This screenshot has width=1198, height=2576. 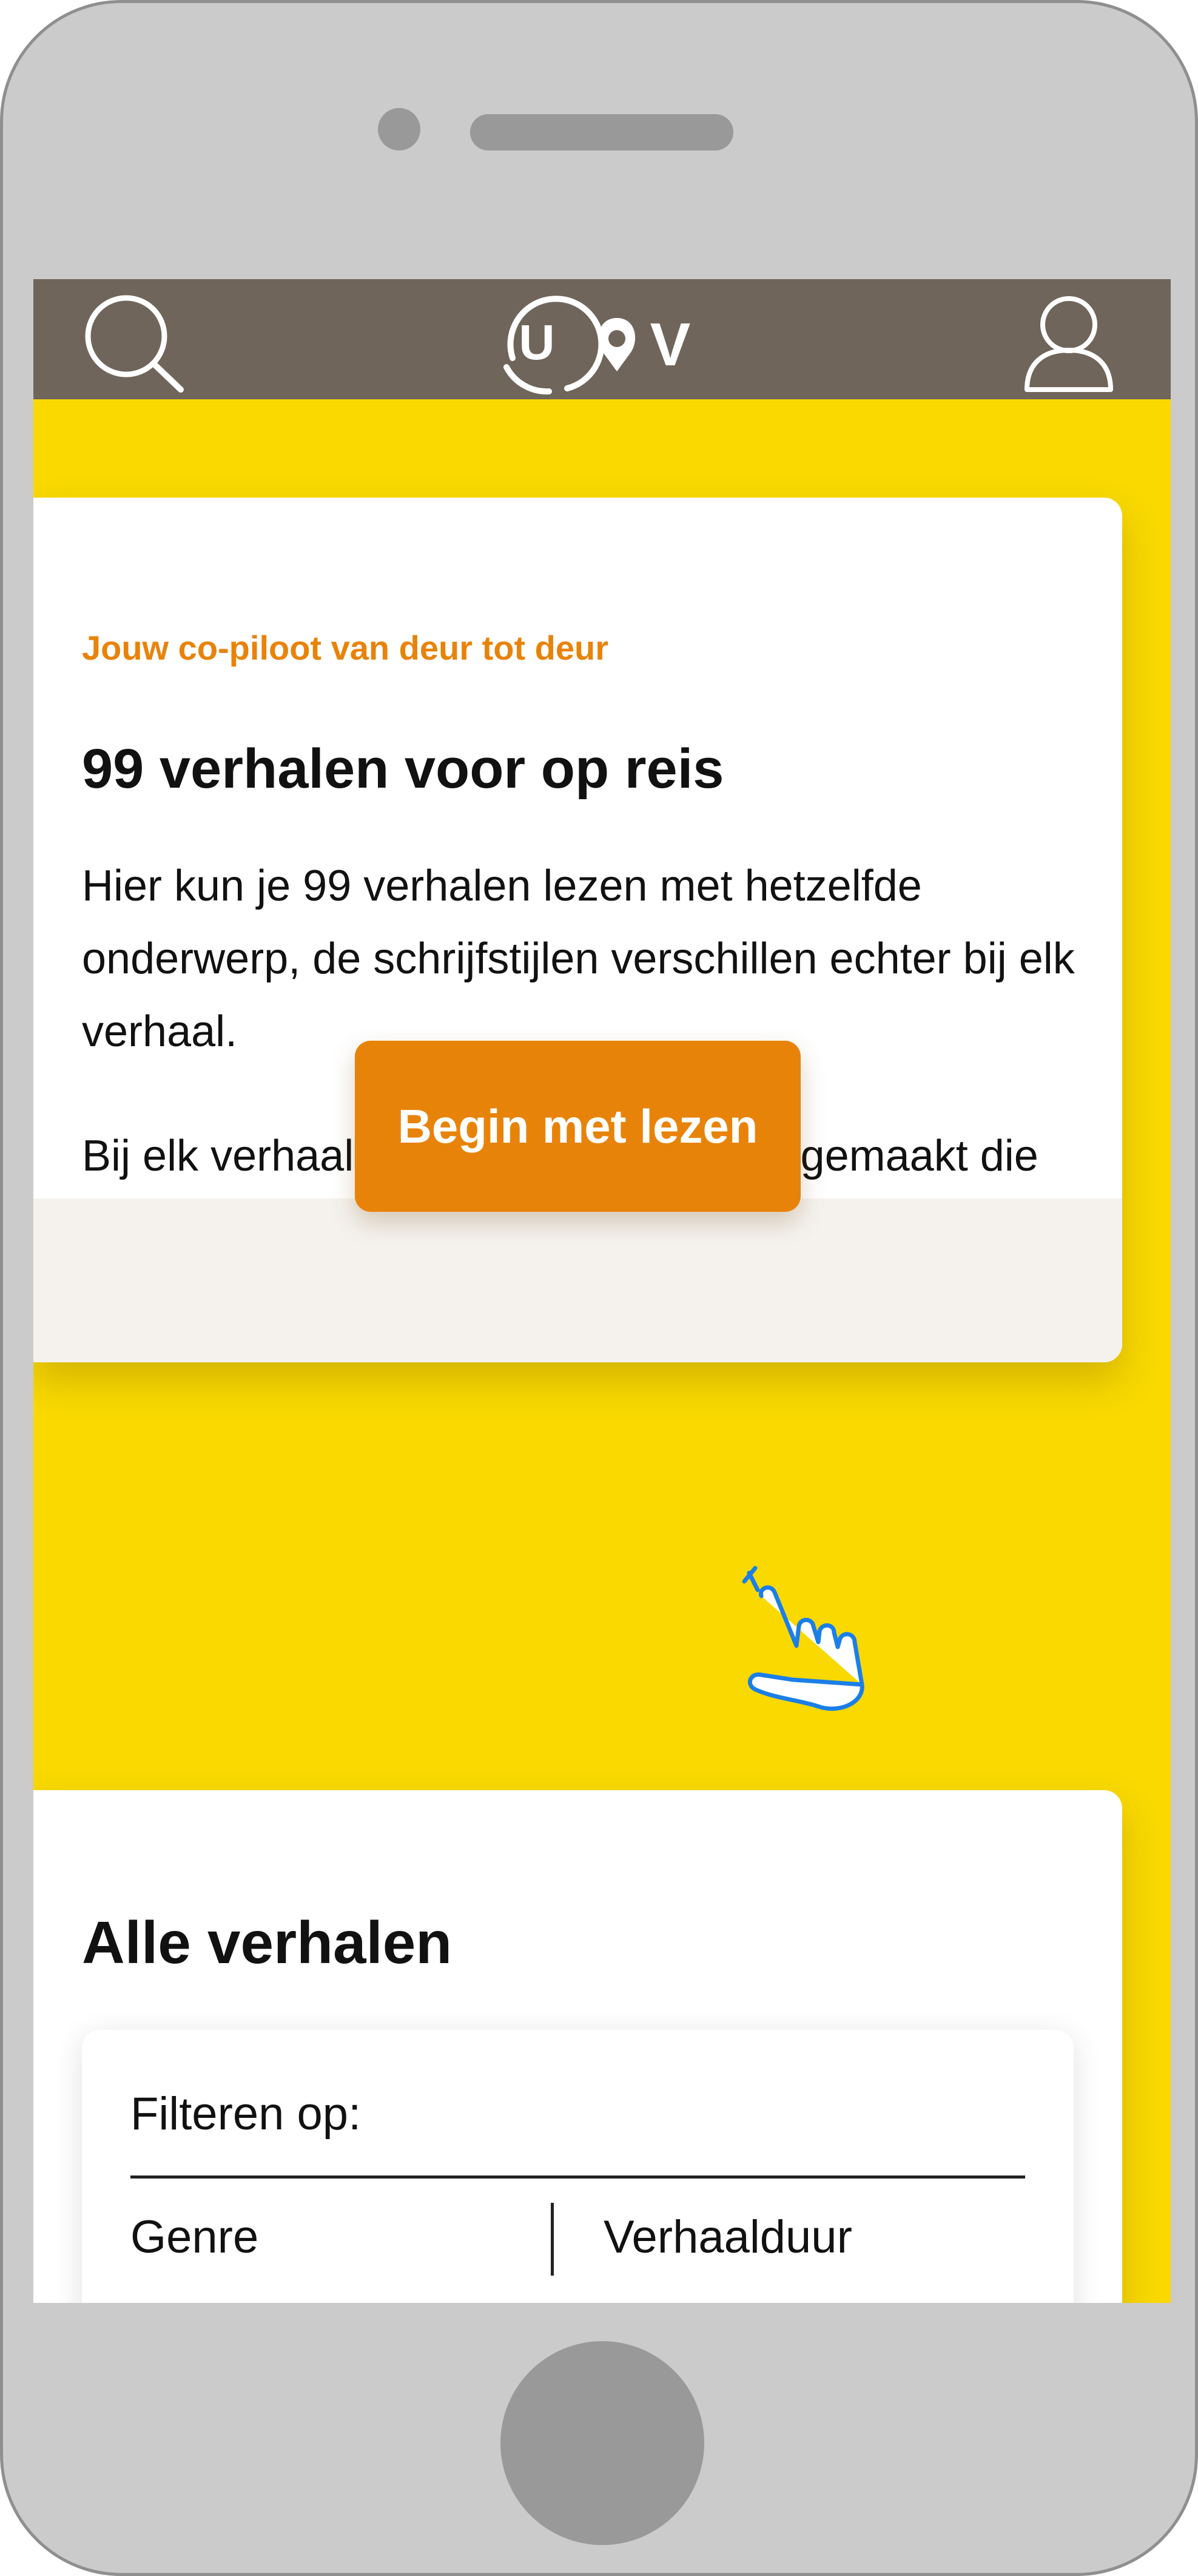 What do you see at coordinates (603, 343) in the screenshot?
I see `uov-logo: U V` at bounding box center [603, 343].